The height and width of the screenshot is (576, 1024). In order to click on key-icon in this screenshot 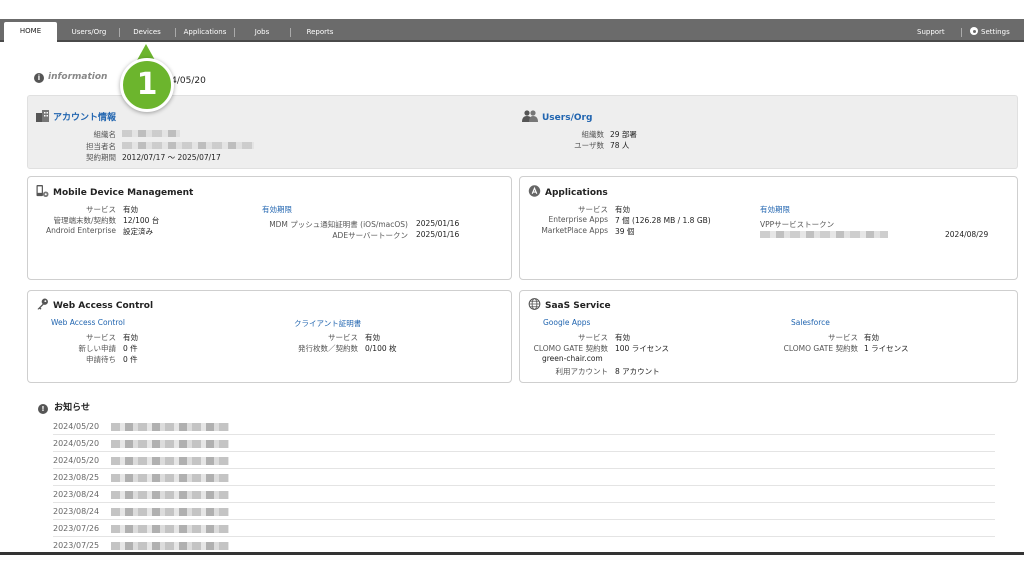, I will do `click(42, 304)`.